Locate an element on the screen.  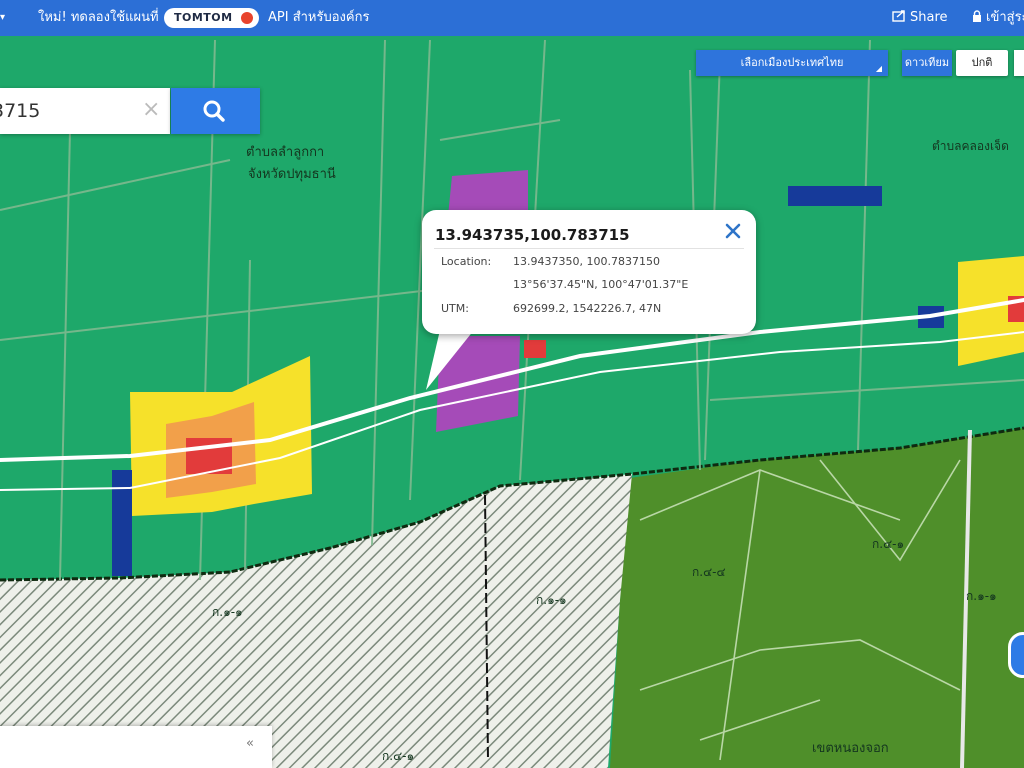
standard-view-button: ปกติ is located at coordinates (982, 63).